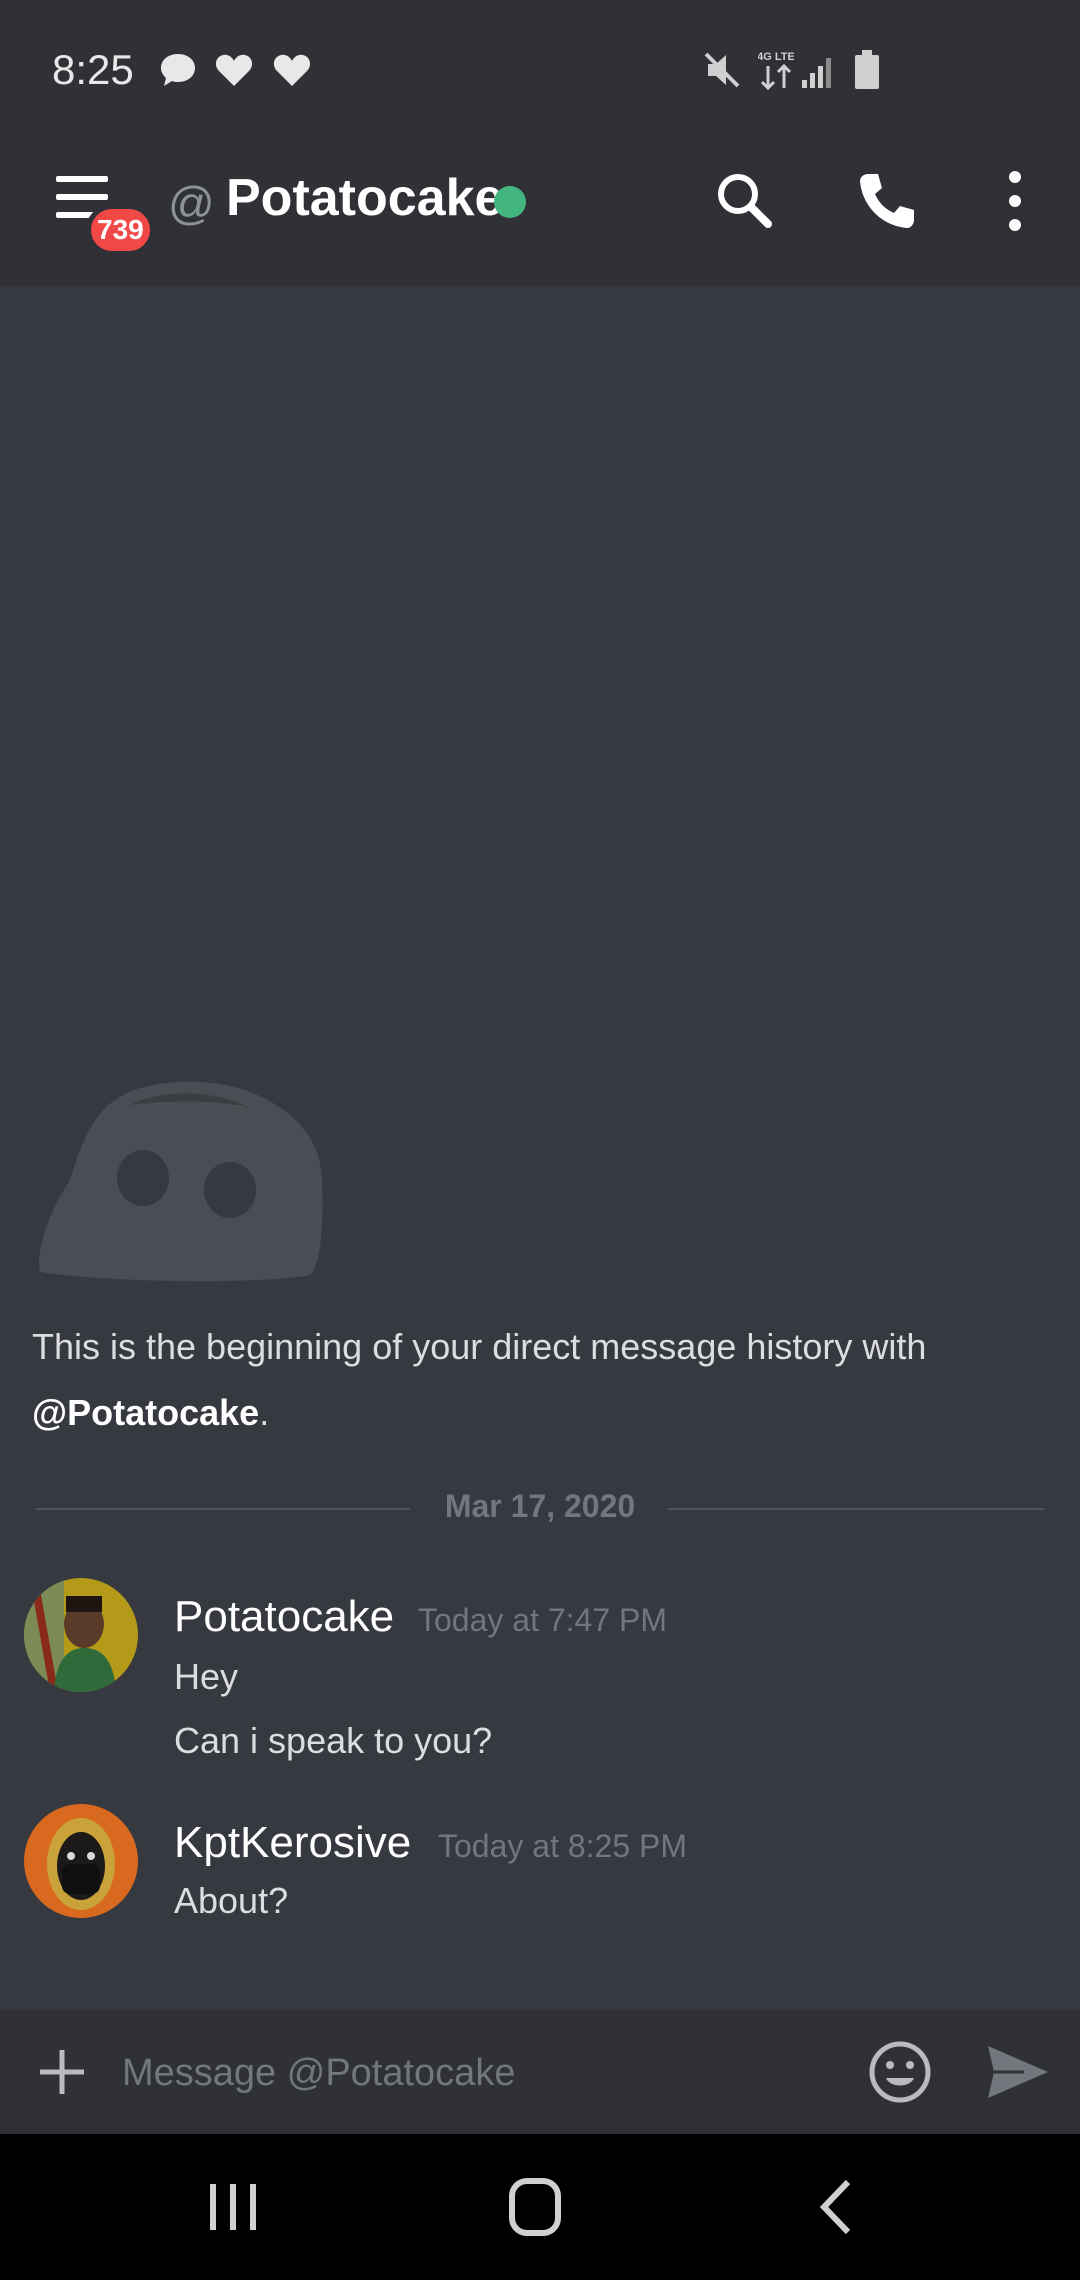 This screenshot has height=2280, width=1080. I want to click on system-nav-bar, so click(540, 2207).